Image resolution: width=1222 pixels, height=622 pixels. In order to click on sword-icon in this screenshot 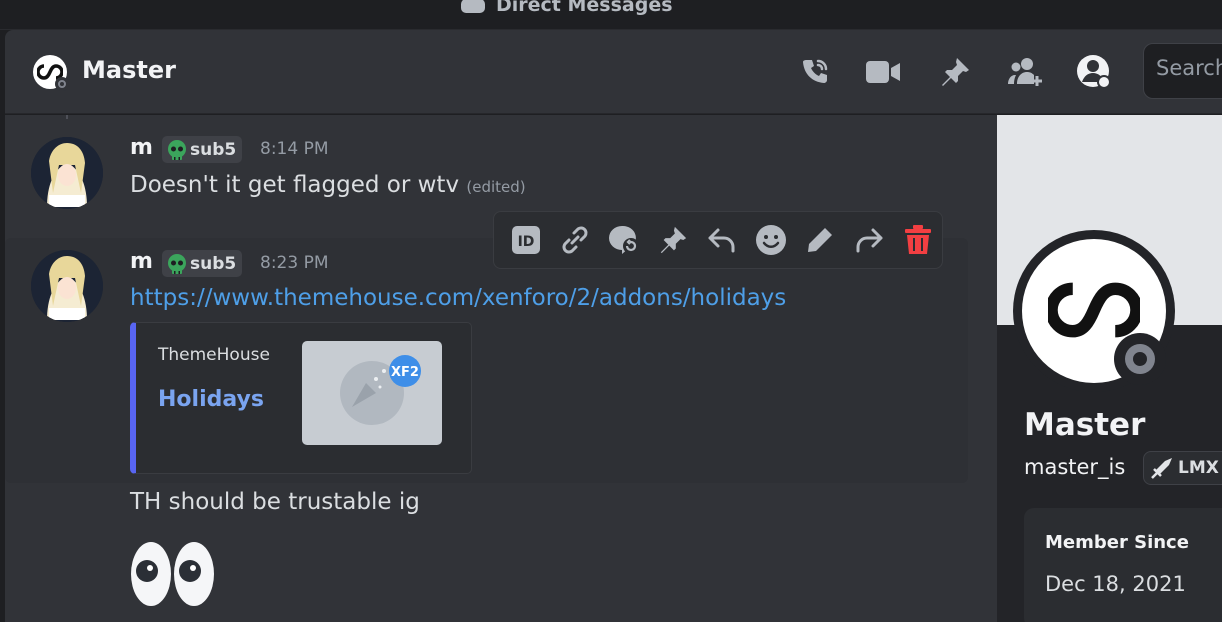, I will do `click(1161, 468)`.